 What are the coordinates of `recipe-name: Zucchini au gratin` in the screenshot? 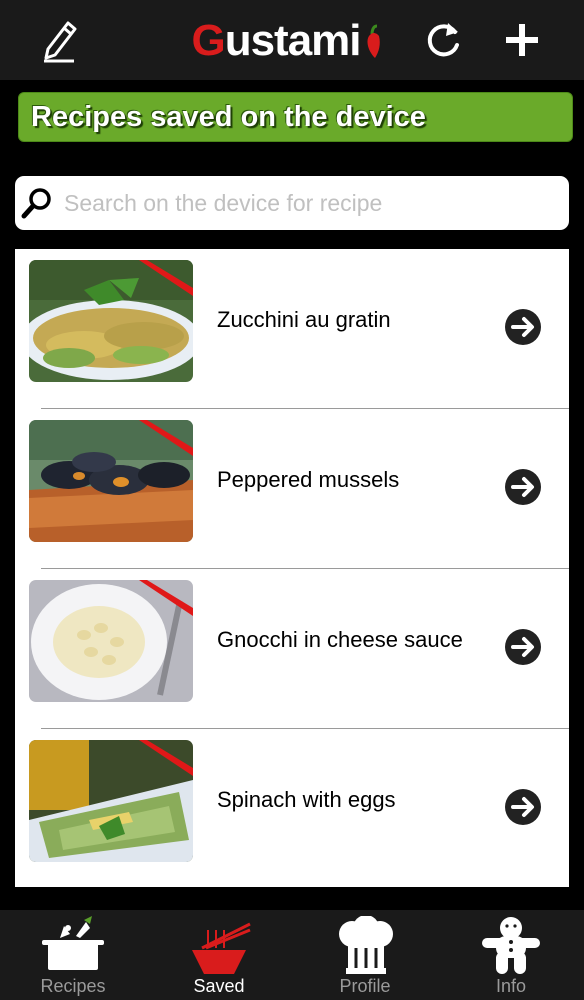 It's located at (304, 319).